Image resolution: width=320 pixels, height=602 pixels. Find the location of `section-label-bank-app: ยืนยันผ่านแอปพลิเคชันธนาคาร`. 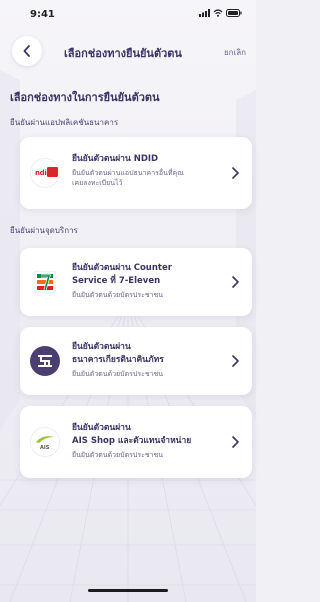

section-label-bank-app: ยืนยันผ่านแอปพลิเคชันธนาคาร is located at coordinates (64, 122).